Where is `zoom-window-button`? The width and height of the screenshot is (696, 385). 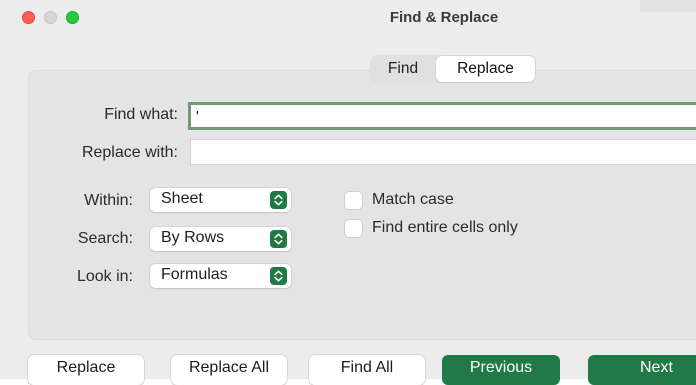
zoom-window-button is located at coordinates (72, 17).